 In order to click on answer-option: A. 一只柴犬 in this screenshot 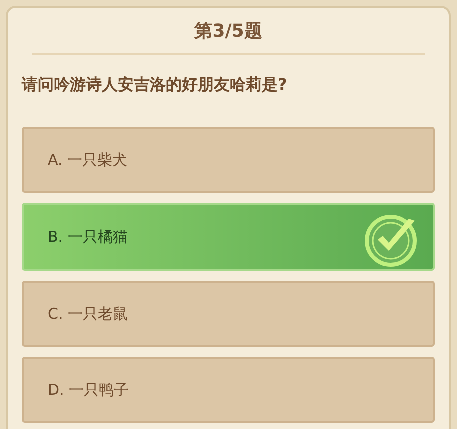, I will do `click(228, 160)`.